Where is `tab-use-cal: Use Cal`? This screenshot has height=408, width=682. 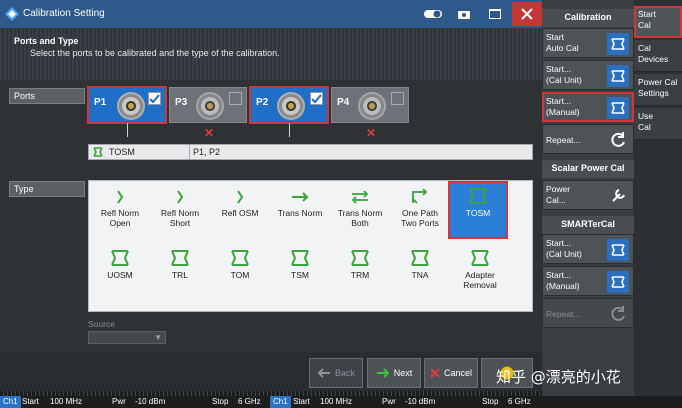
tab-use-cal: Use Cal is located at coordinates (658, 124).